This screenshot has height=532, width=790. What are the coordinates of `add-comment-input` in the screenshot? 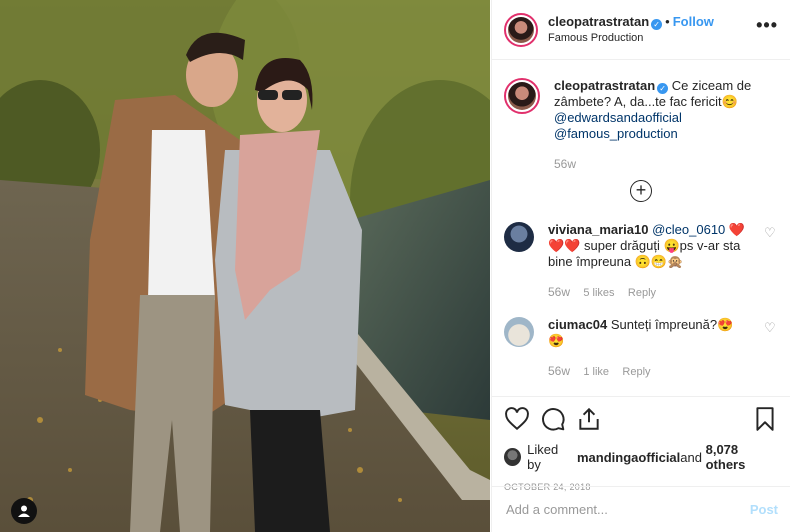 It's located at (627, 509).